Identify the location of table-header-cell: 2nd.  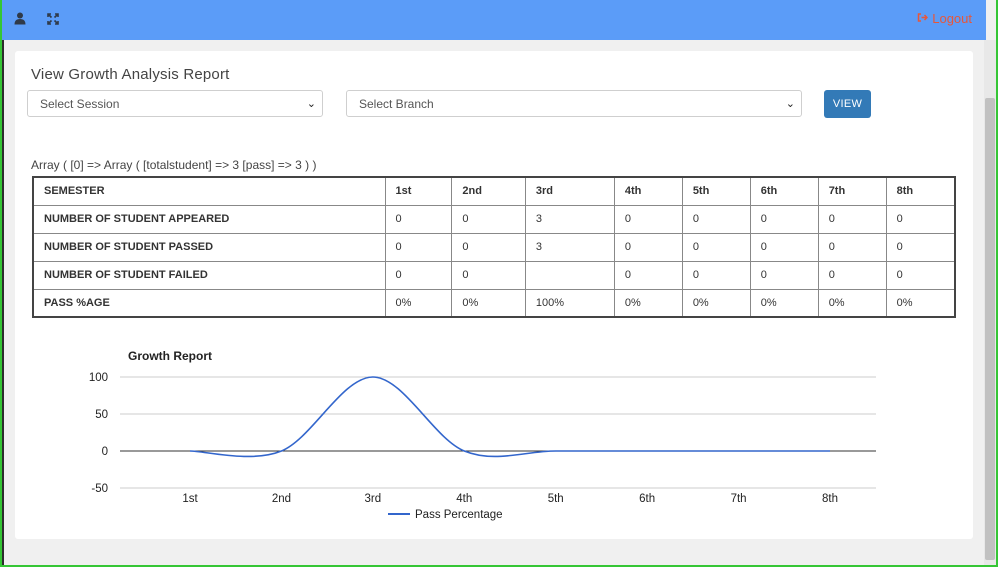
(488, 191).